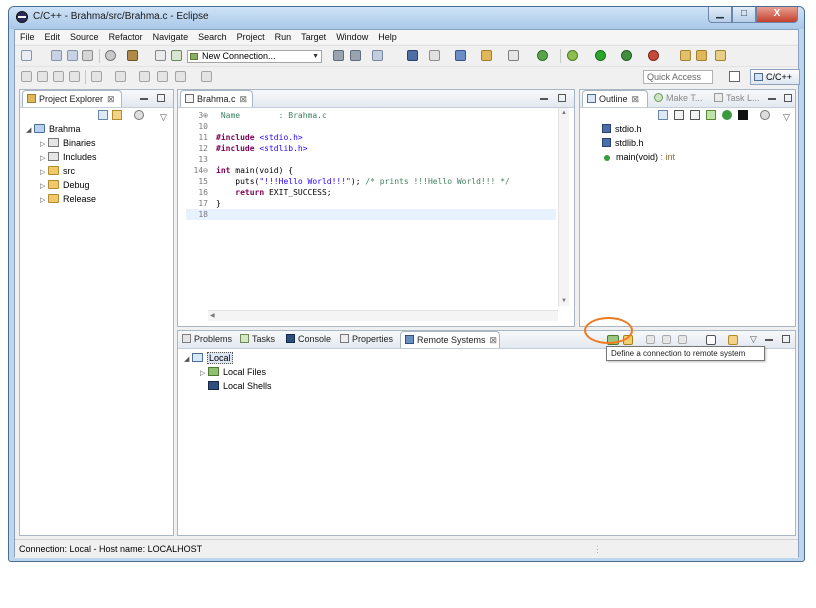  Describe the element at coordinates (572, 55) in the screenshot. I see `debug-icon` at that location.